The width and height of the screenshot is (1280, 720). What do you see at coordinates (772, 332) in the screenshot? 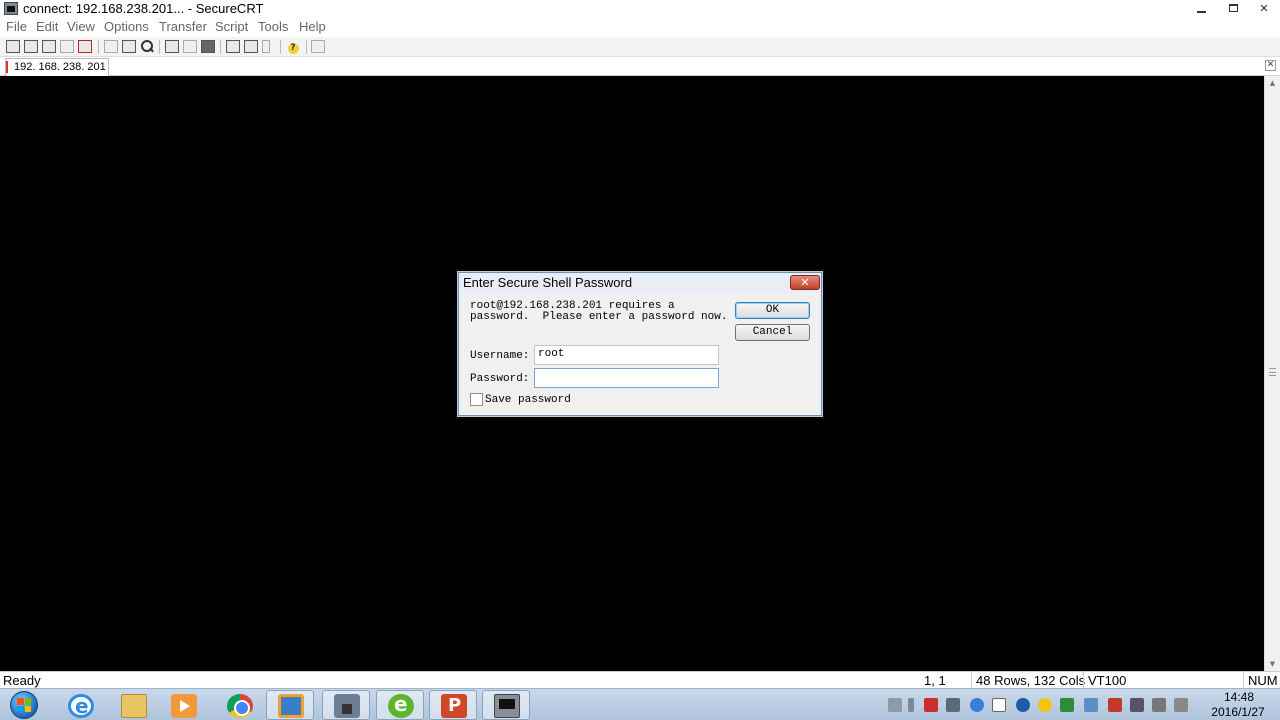
I see `cancel-button: Cancel` at bounding box center [772, 332].